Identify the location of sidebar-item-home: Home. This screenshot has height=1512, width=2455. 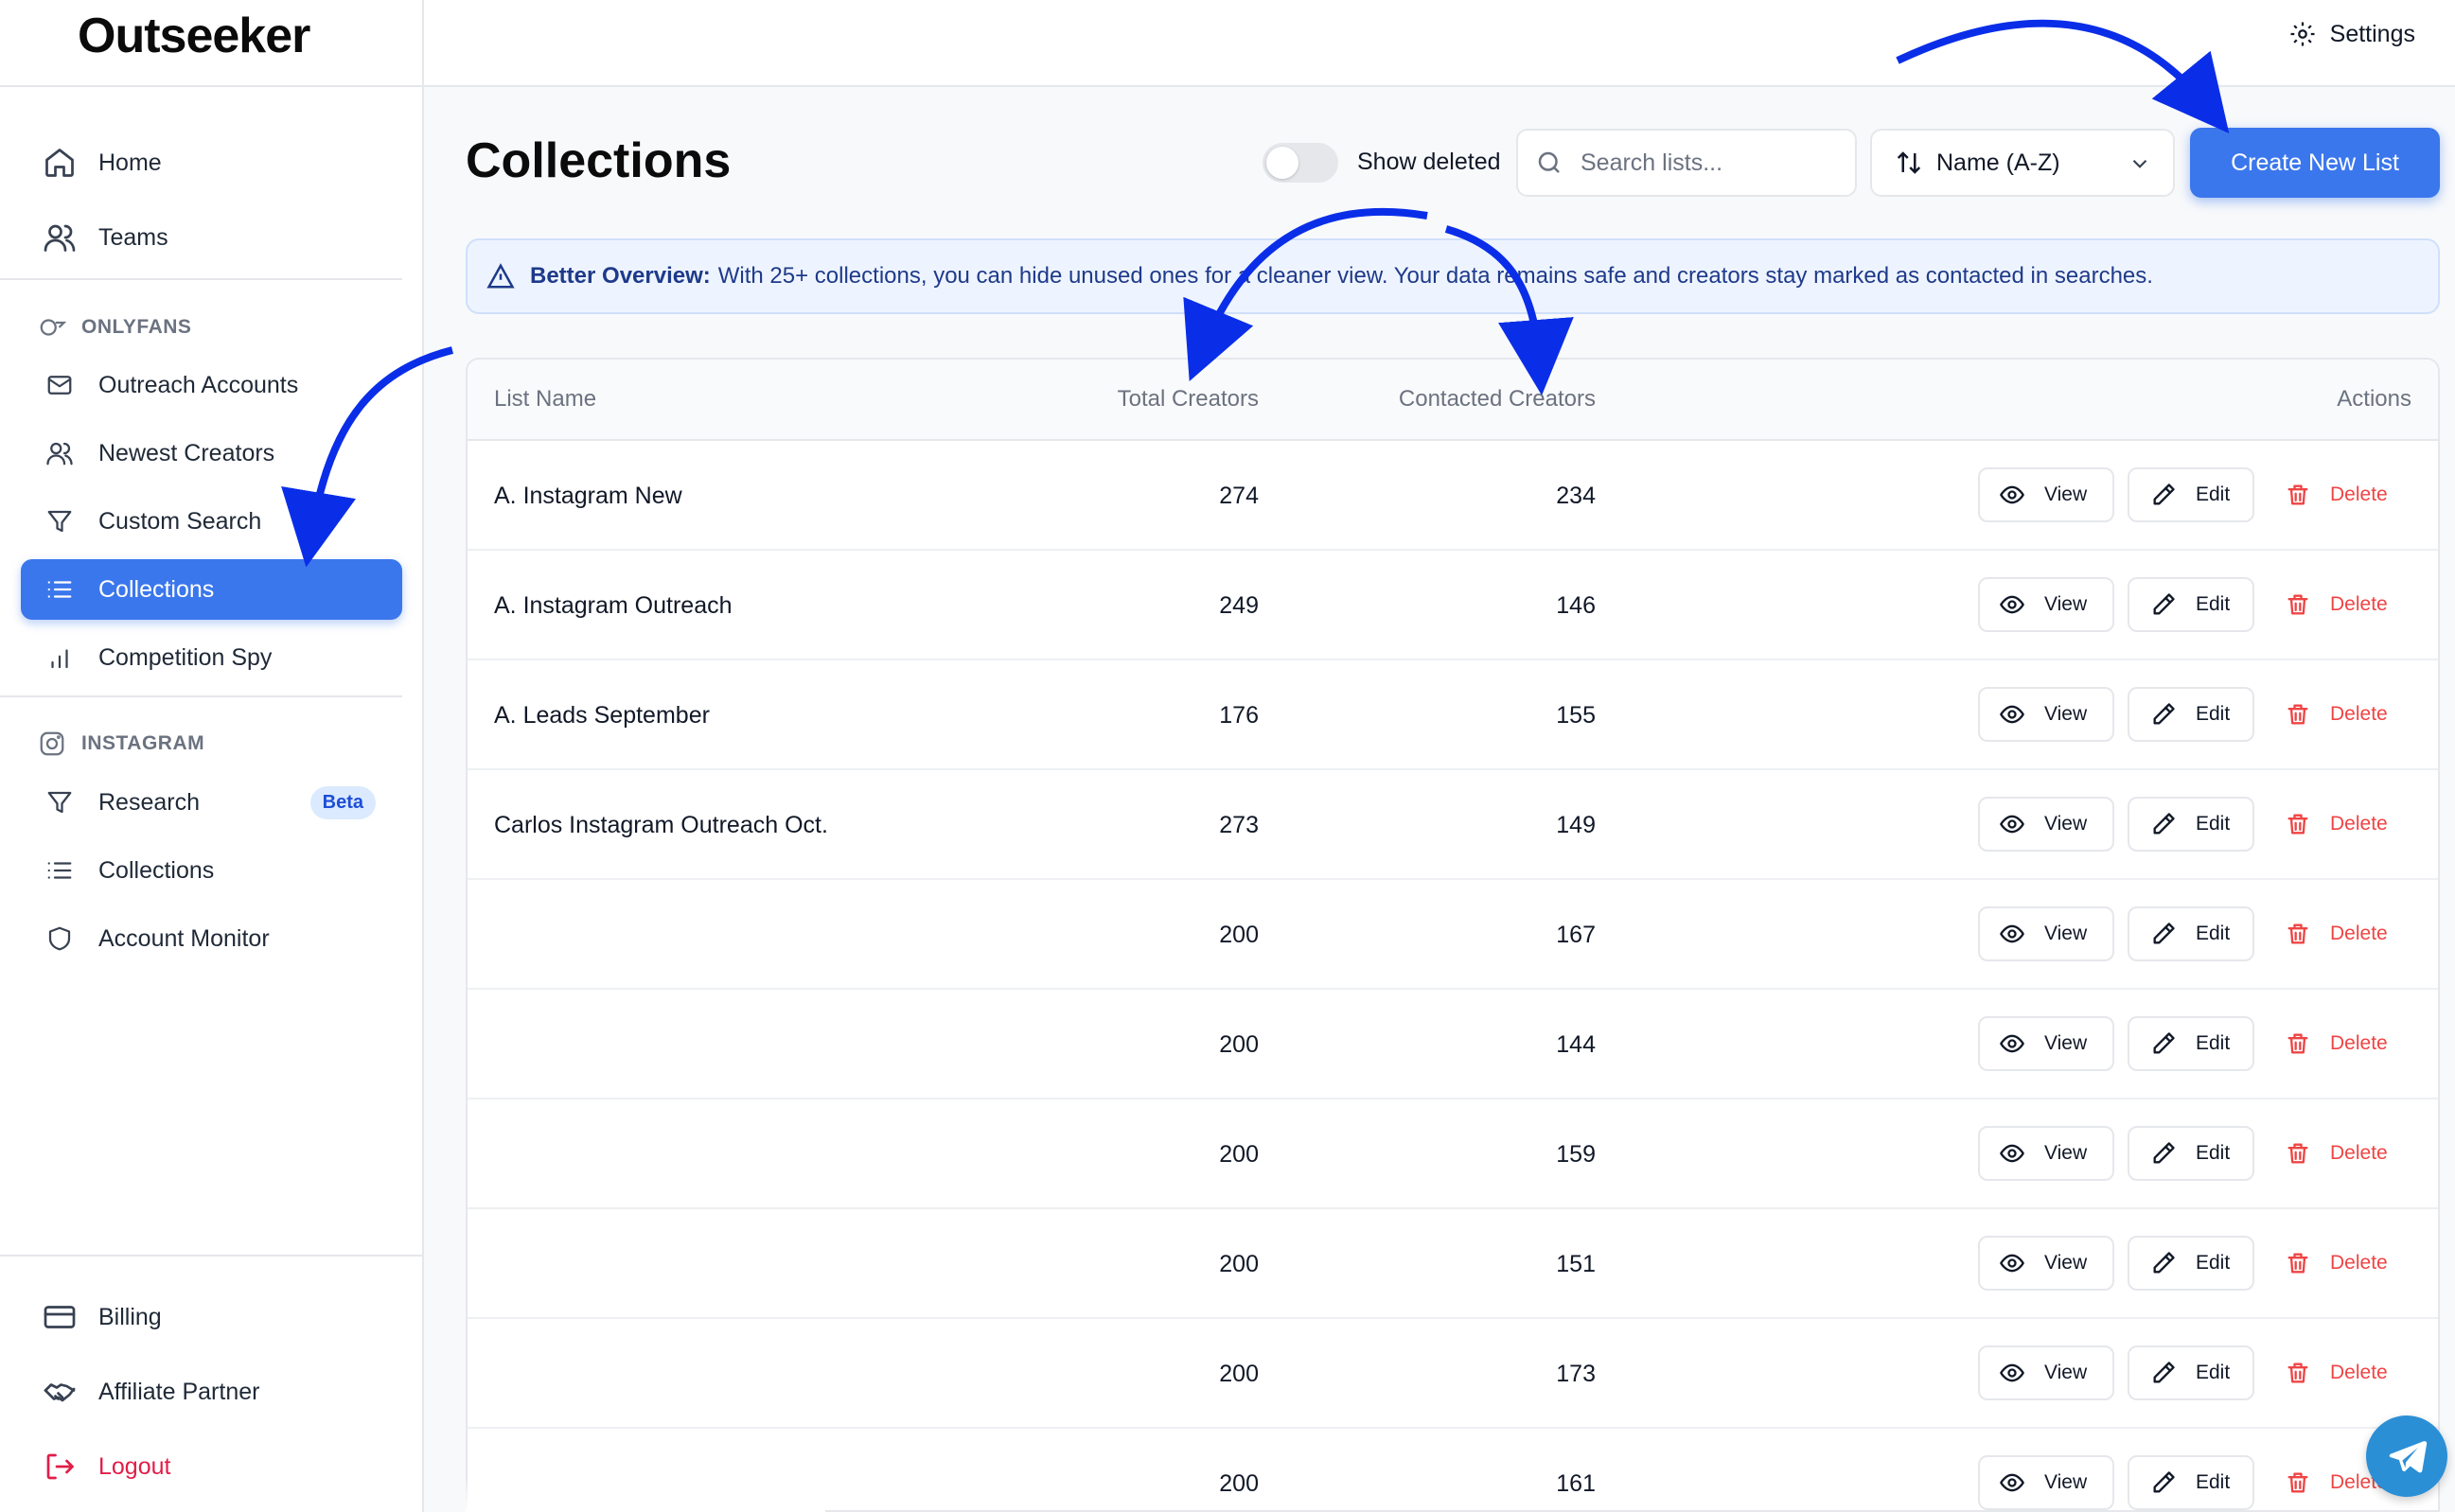
(211, 162).